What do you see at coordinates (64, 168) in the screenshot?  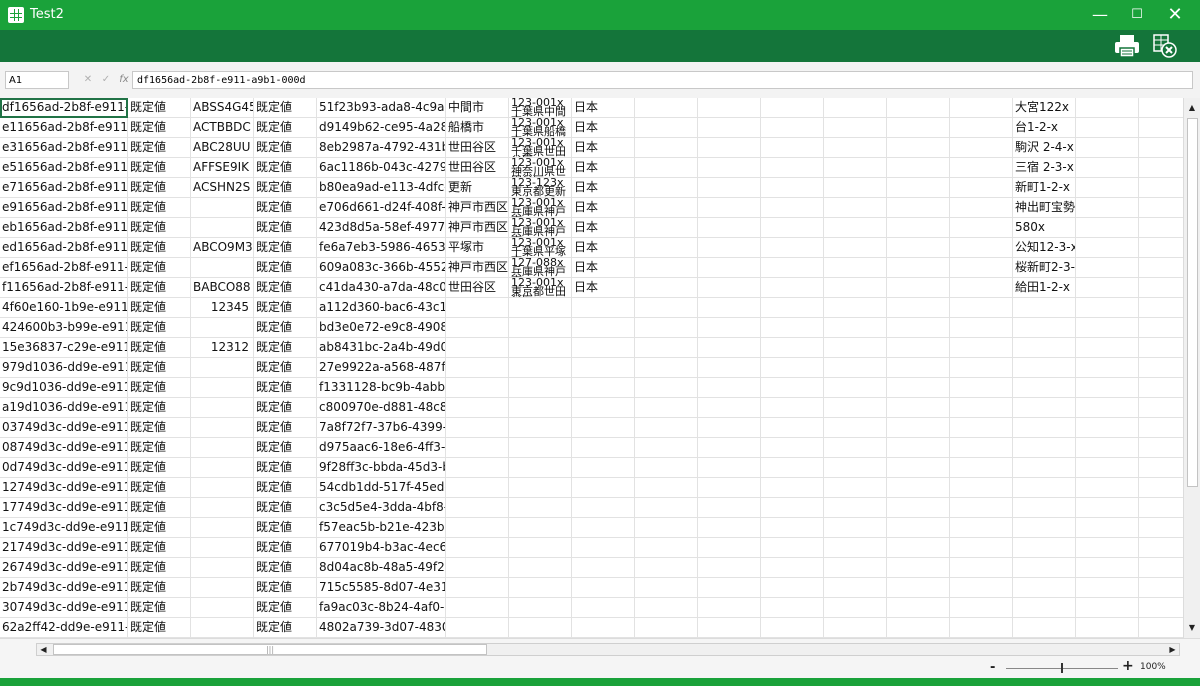 I see `grid-cell: e51656ad-2b8f-e911-` at bounding box center [64, 168].